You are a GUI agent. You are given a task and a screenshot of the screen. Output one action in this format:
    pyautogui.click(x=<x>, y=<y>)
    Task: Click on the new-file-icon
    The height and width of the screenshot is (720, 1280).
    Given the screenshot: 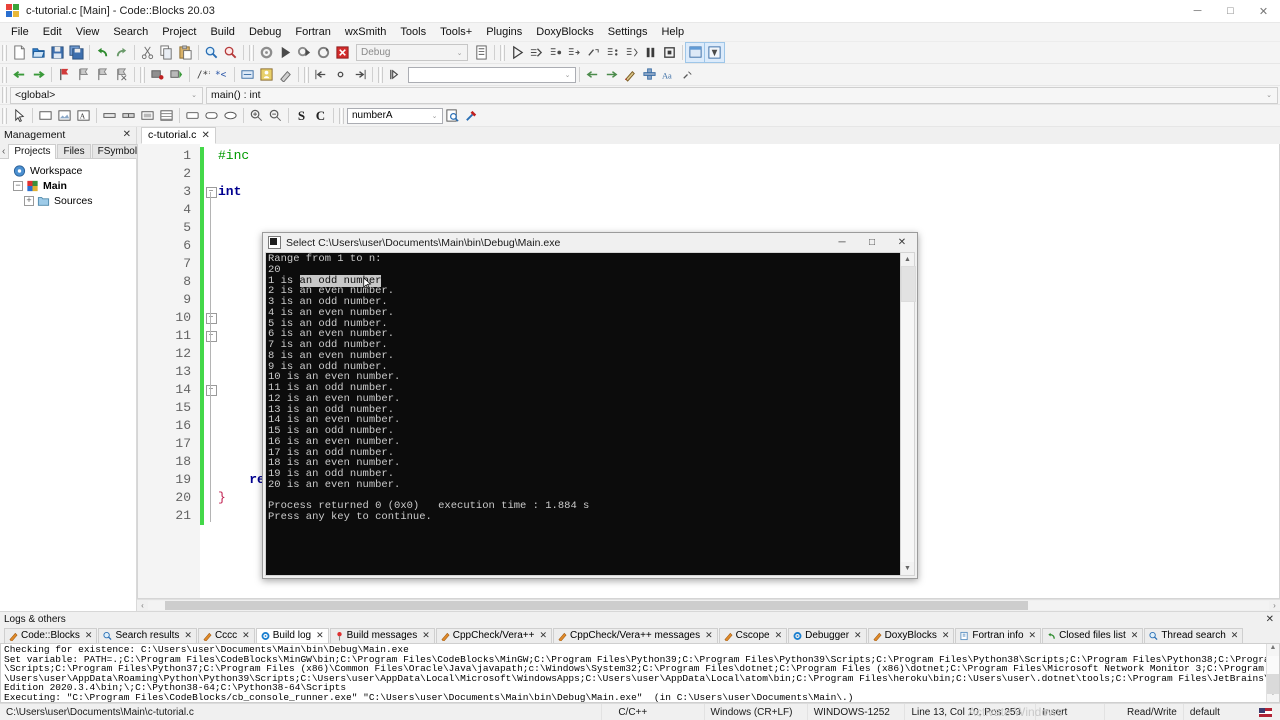 What is the action you would take?
    pyautogui.click(x=19, y=52)
    